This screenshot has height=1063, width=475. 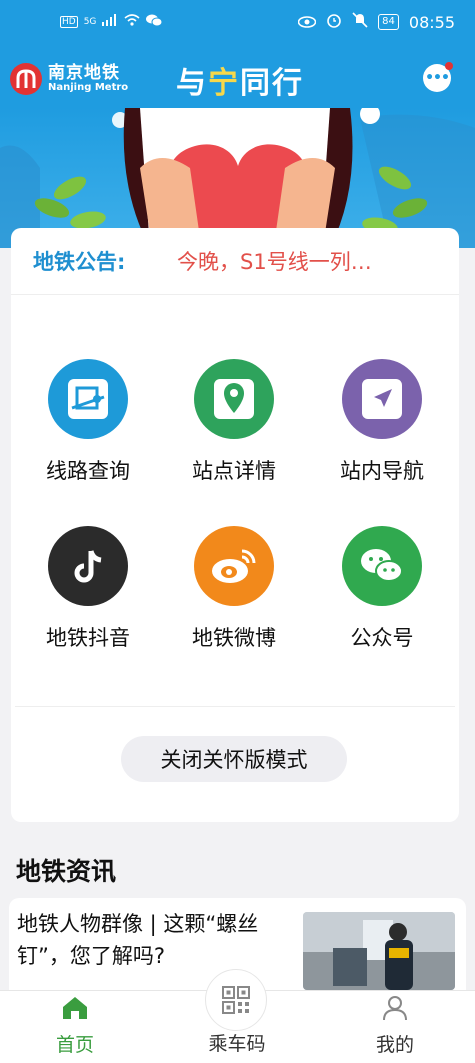 What do you see at coordinates (234, 759) in the screenshot?
I see `close-care-mode-button: 关闭关怀版模式` at bounding box center [234, 759].